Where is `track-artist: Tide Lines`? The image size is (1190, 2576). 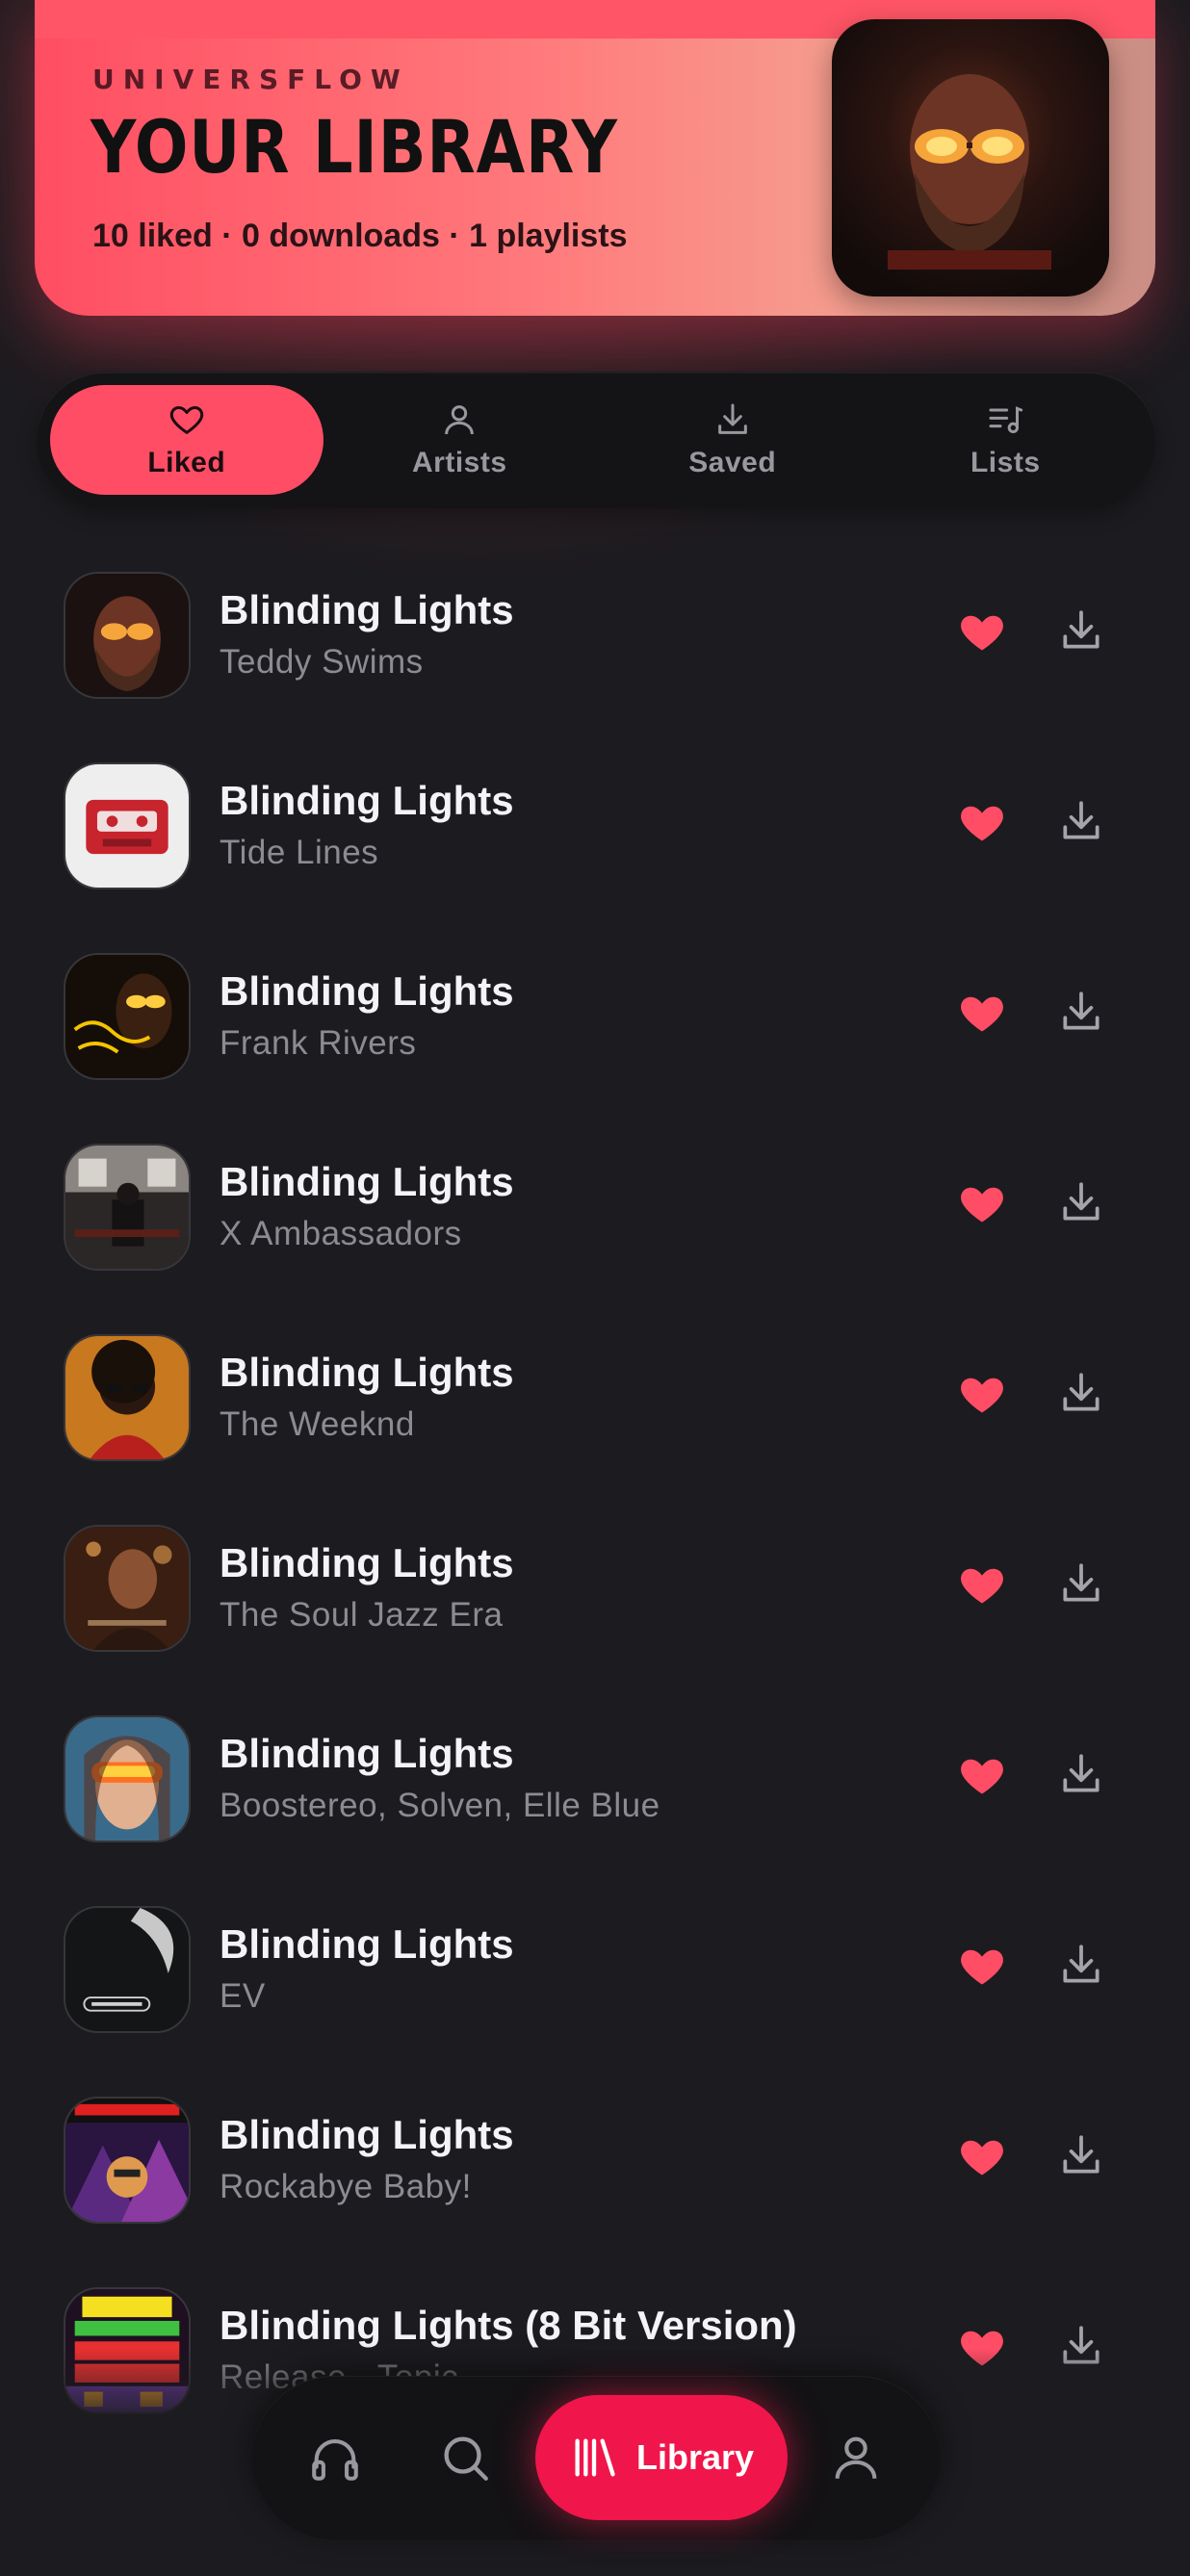
track-artist: Tide Lines is located at coordinates (300, 853).